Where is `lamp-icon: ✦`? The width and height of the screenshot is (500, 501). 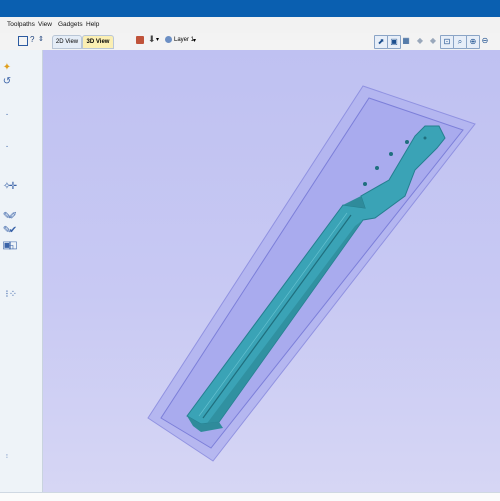 lamp-icon: ✦ is located at coordinates (7, 68).